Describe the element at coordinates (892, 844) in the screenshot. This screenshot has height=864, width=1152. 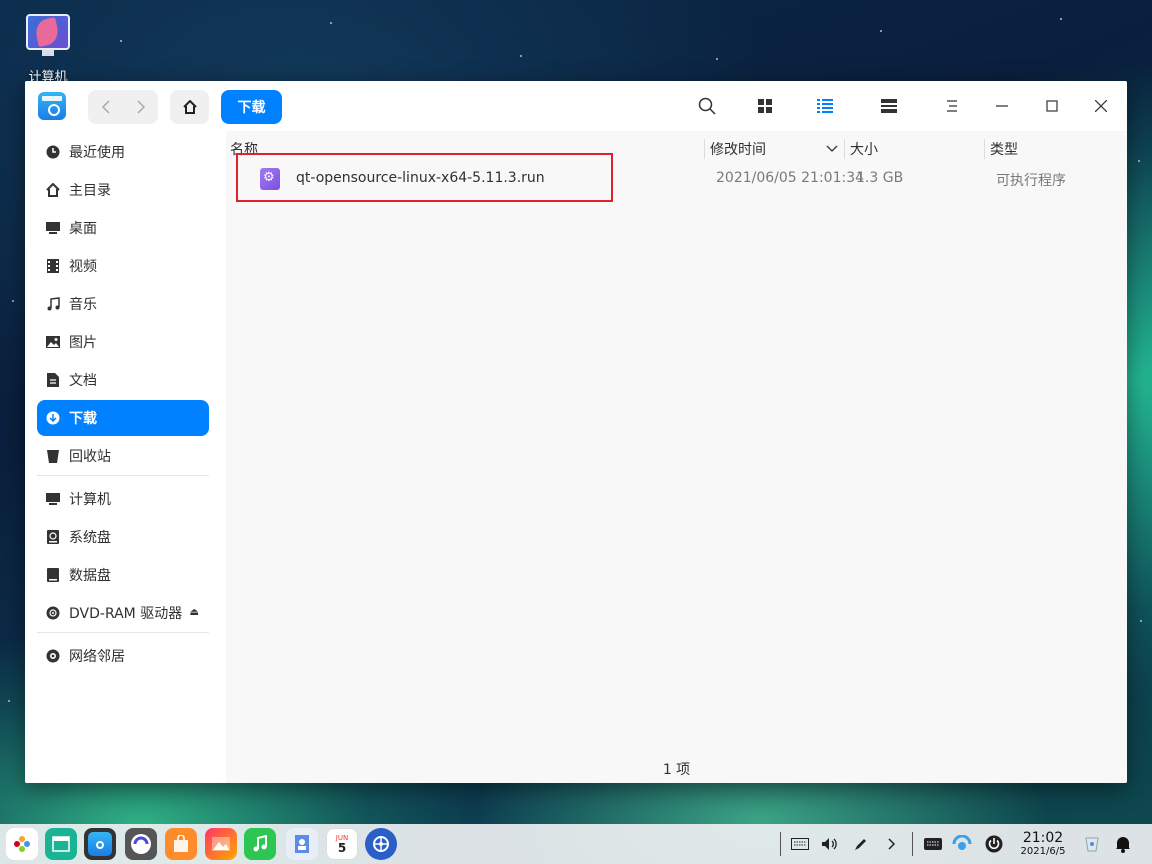
I see `expand-tray-chevron-icon` at that location.